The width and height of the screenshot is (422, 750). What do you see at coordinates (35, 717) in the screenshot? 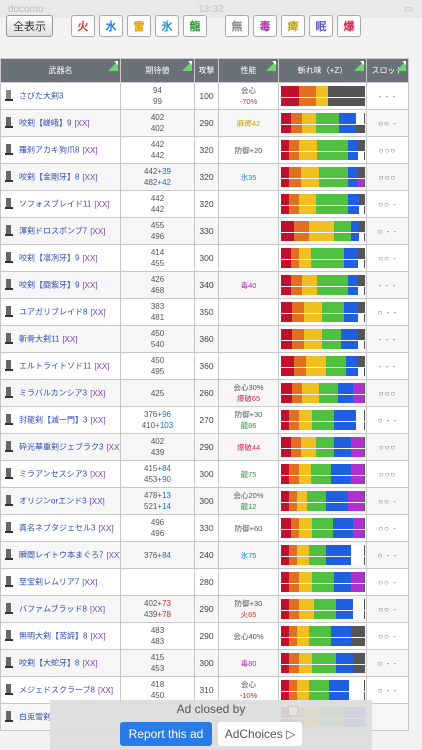
I see `weapon-name-link: 白兎雪剣` at bounding box center [35, 717].